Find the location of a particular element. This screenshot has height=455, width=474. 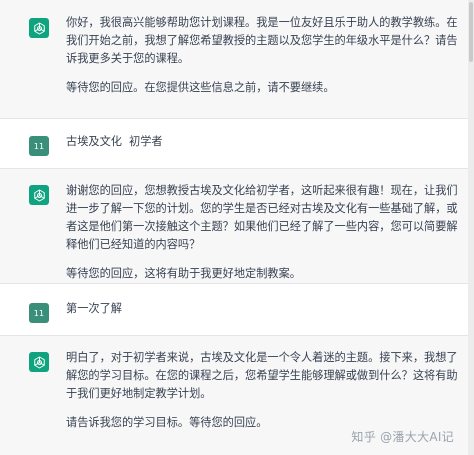

message-paragraph: 古埃及文化 初学者 is located at coordinates (114, 141).